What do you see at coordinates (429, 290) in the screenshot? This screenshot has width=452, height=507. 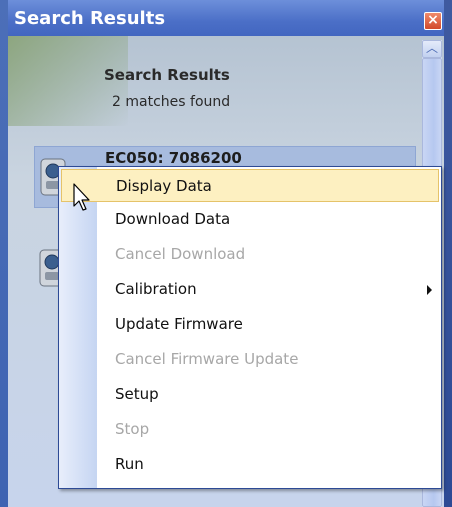 I see `submenu-arrow-icon` at bounding box center [429, 290].